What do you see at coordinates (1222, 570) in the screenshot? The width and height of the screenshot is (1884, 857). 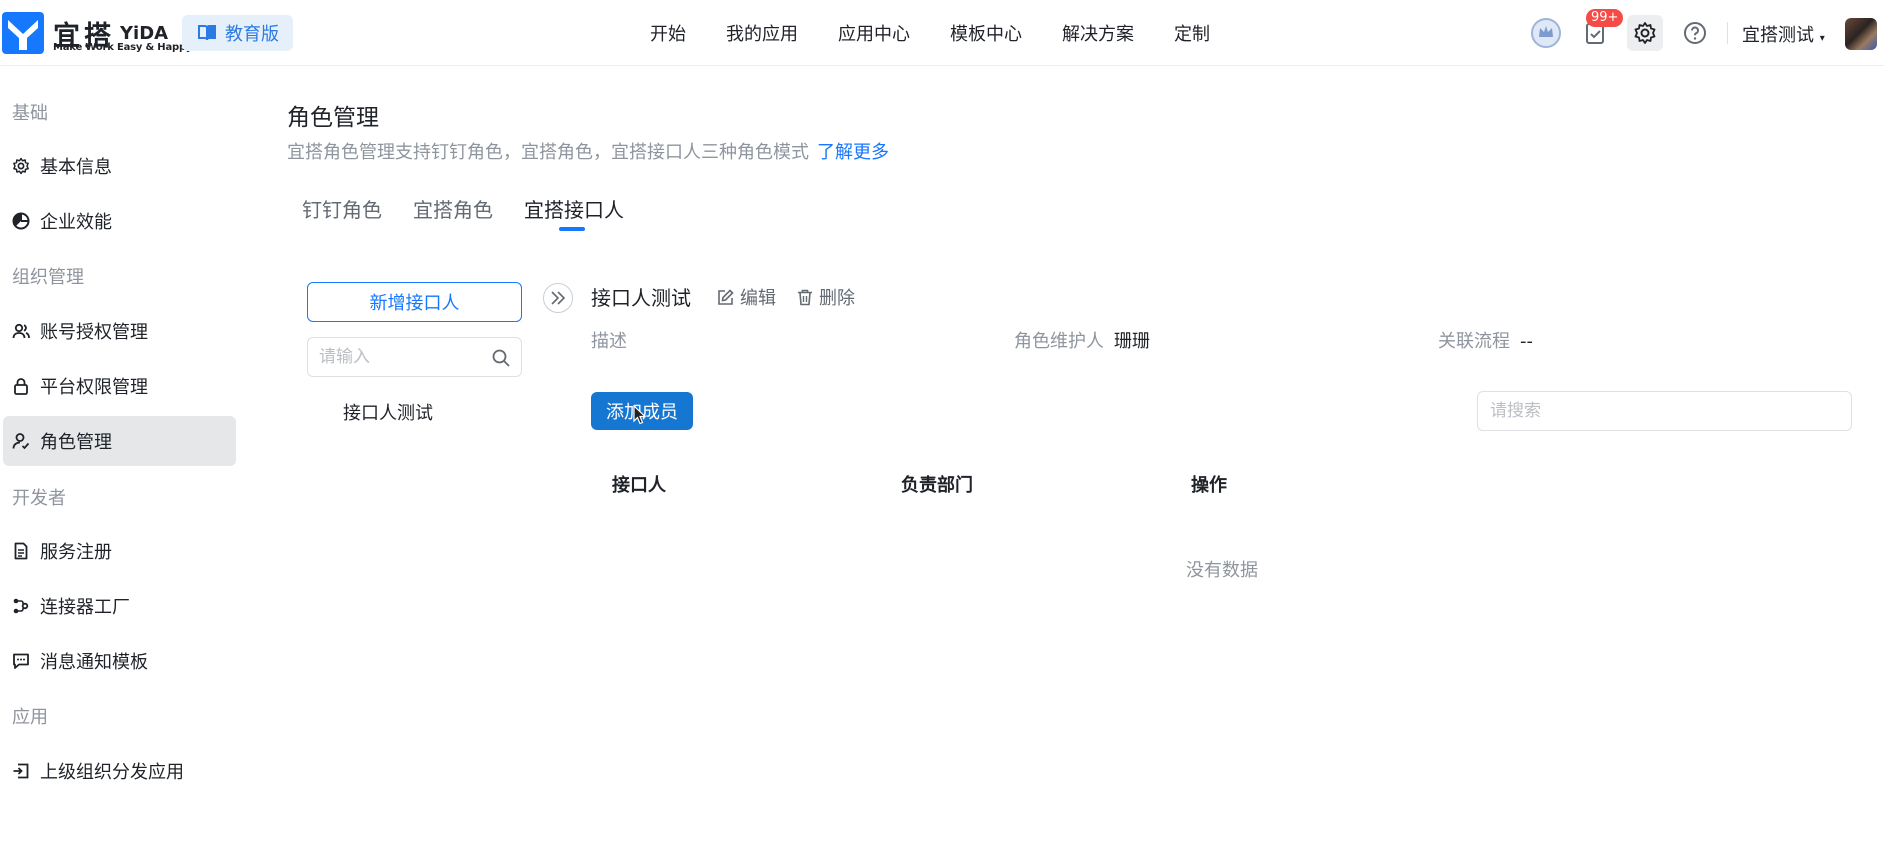 I see `empty-state: 没有数据` at bounding box center [1222, 570].